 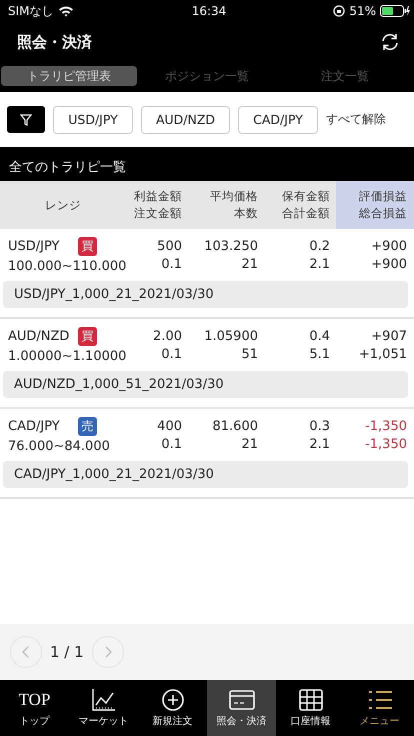 I want to click on list-icon, so click(x=379, y=700).